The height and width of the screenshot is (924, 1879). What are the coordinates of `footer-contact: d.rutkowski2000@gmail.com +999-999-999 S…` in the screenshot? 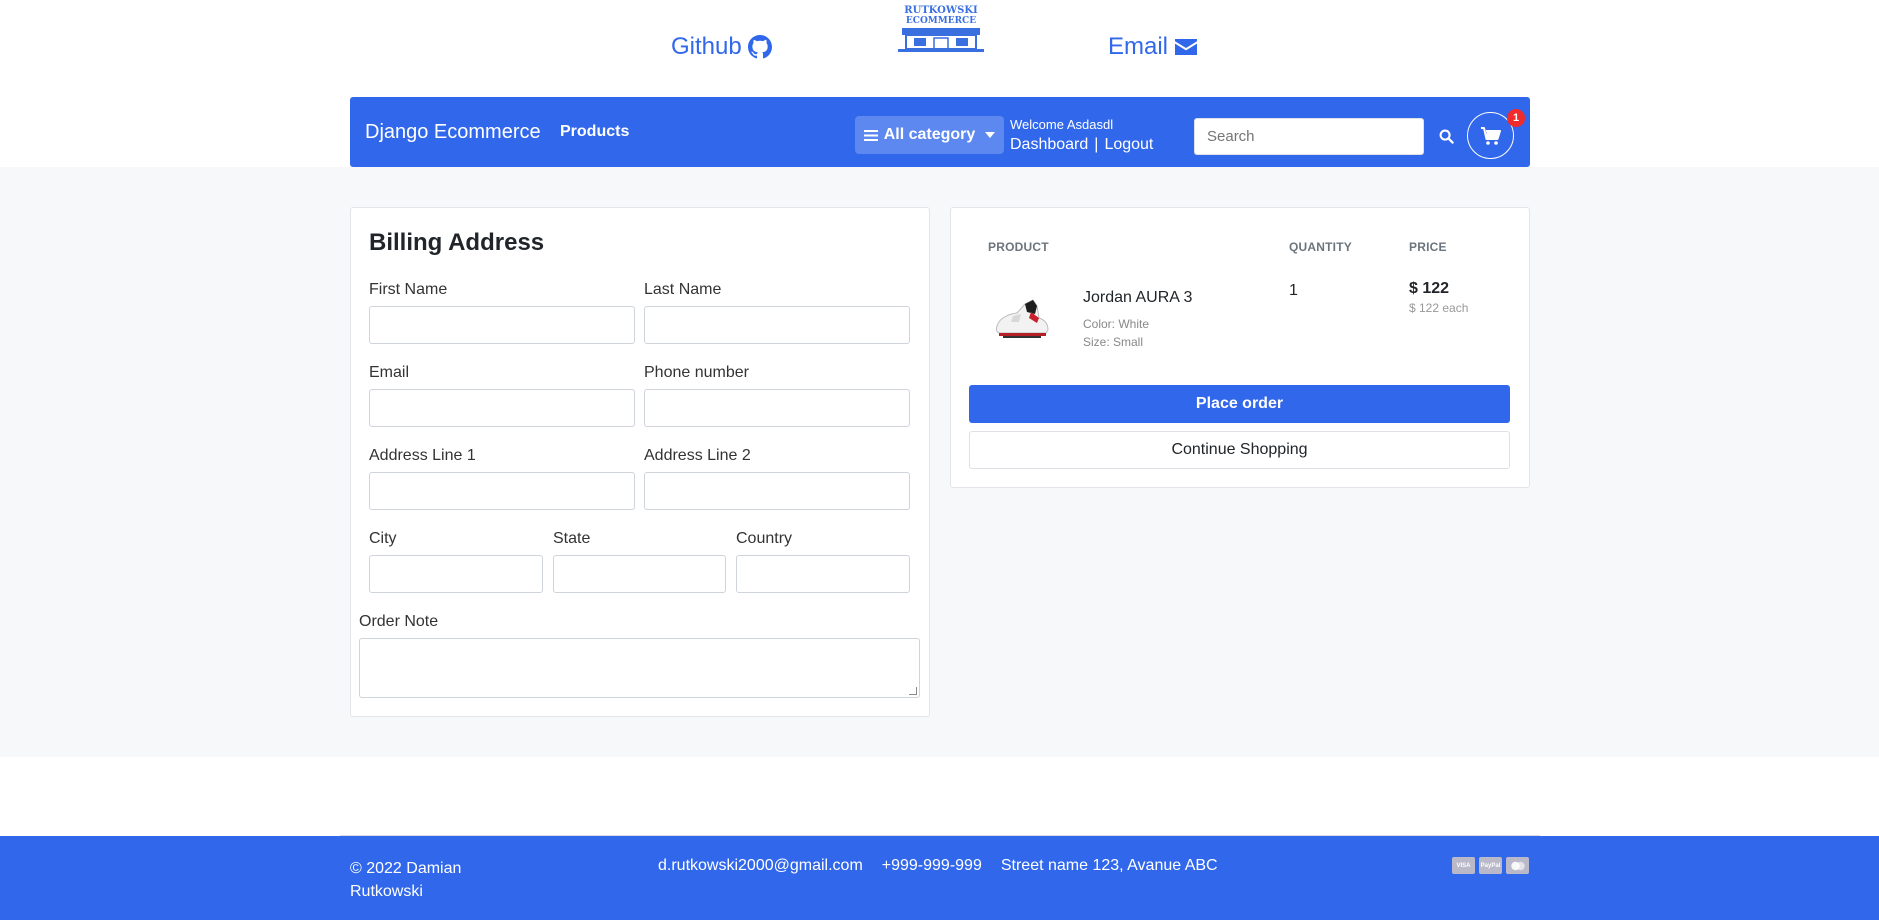 It's located at (938, 866).